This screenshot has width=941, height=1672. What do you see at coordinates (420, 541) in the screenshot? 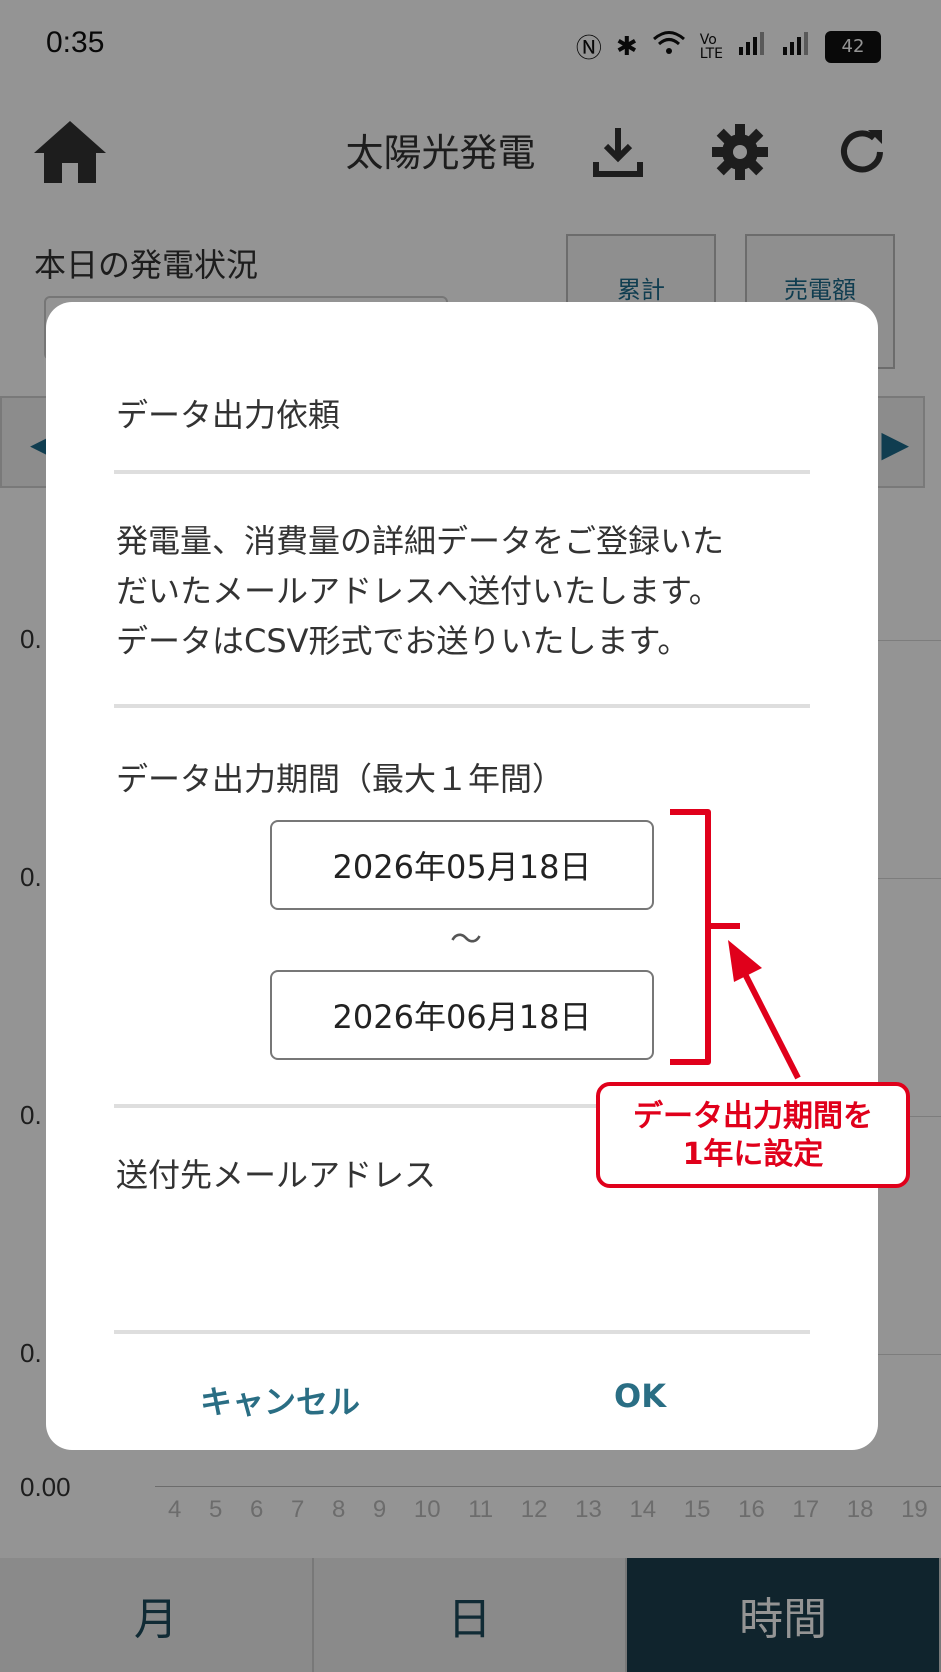
I see `description-line: 発電量、消費量の詳細データをご登録いた` at bounding box center [420, 541].